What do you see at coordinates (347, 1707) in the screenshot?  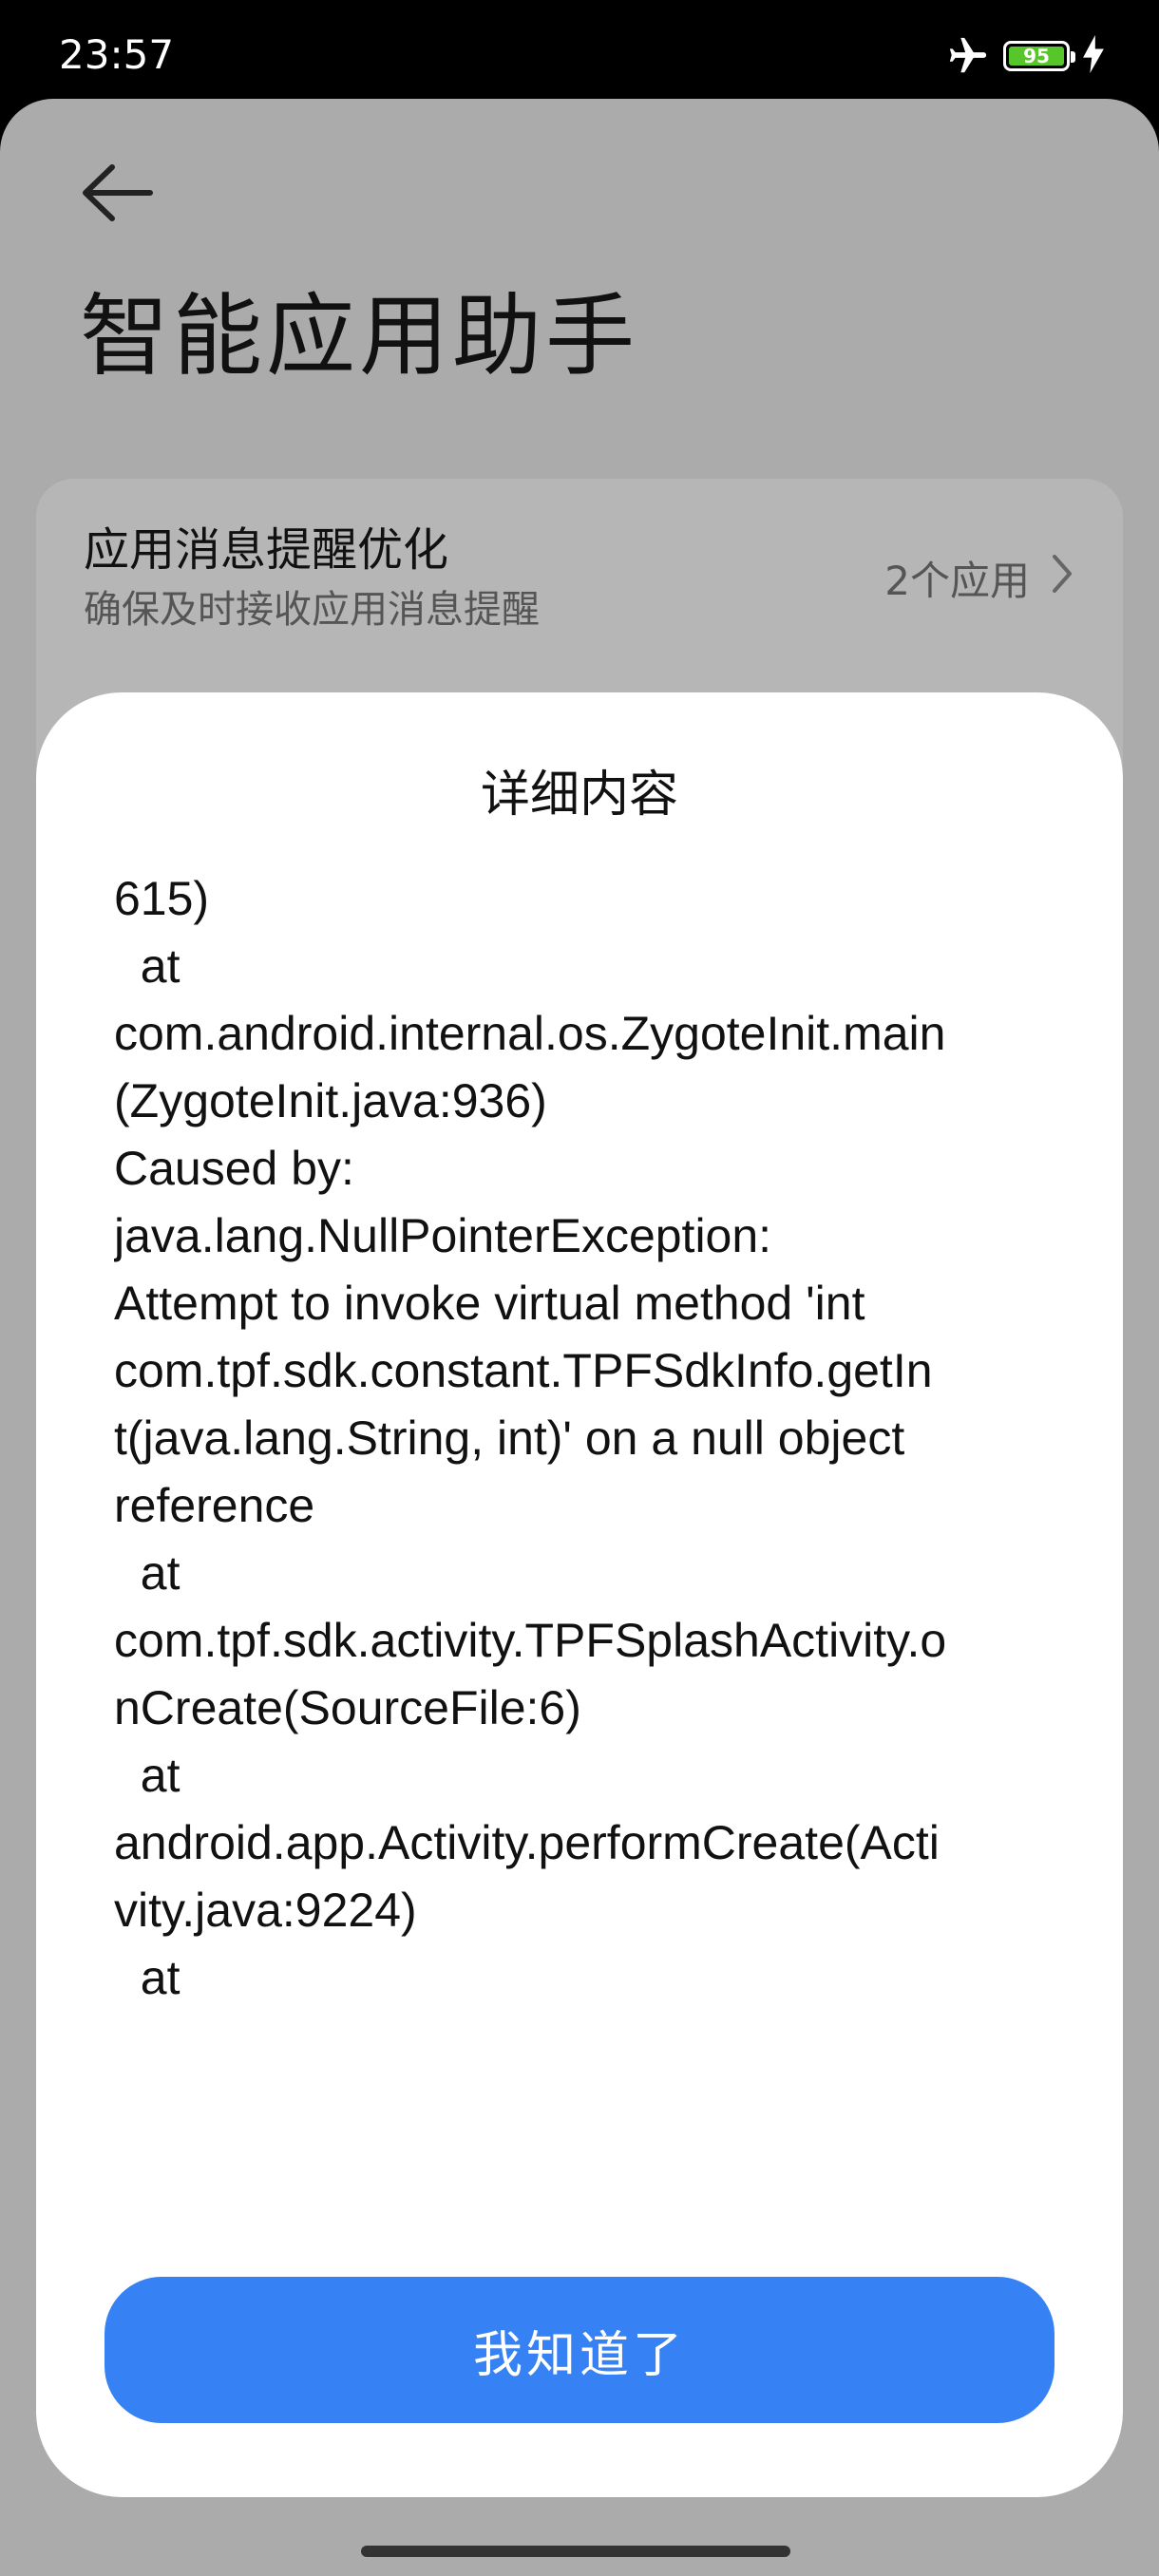 I see `error-line: nCreate(SourceFile:6)` at bounding box center [347, 1707].